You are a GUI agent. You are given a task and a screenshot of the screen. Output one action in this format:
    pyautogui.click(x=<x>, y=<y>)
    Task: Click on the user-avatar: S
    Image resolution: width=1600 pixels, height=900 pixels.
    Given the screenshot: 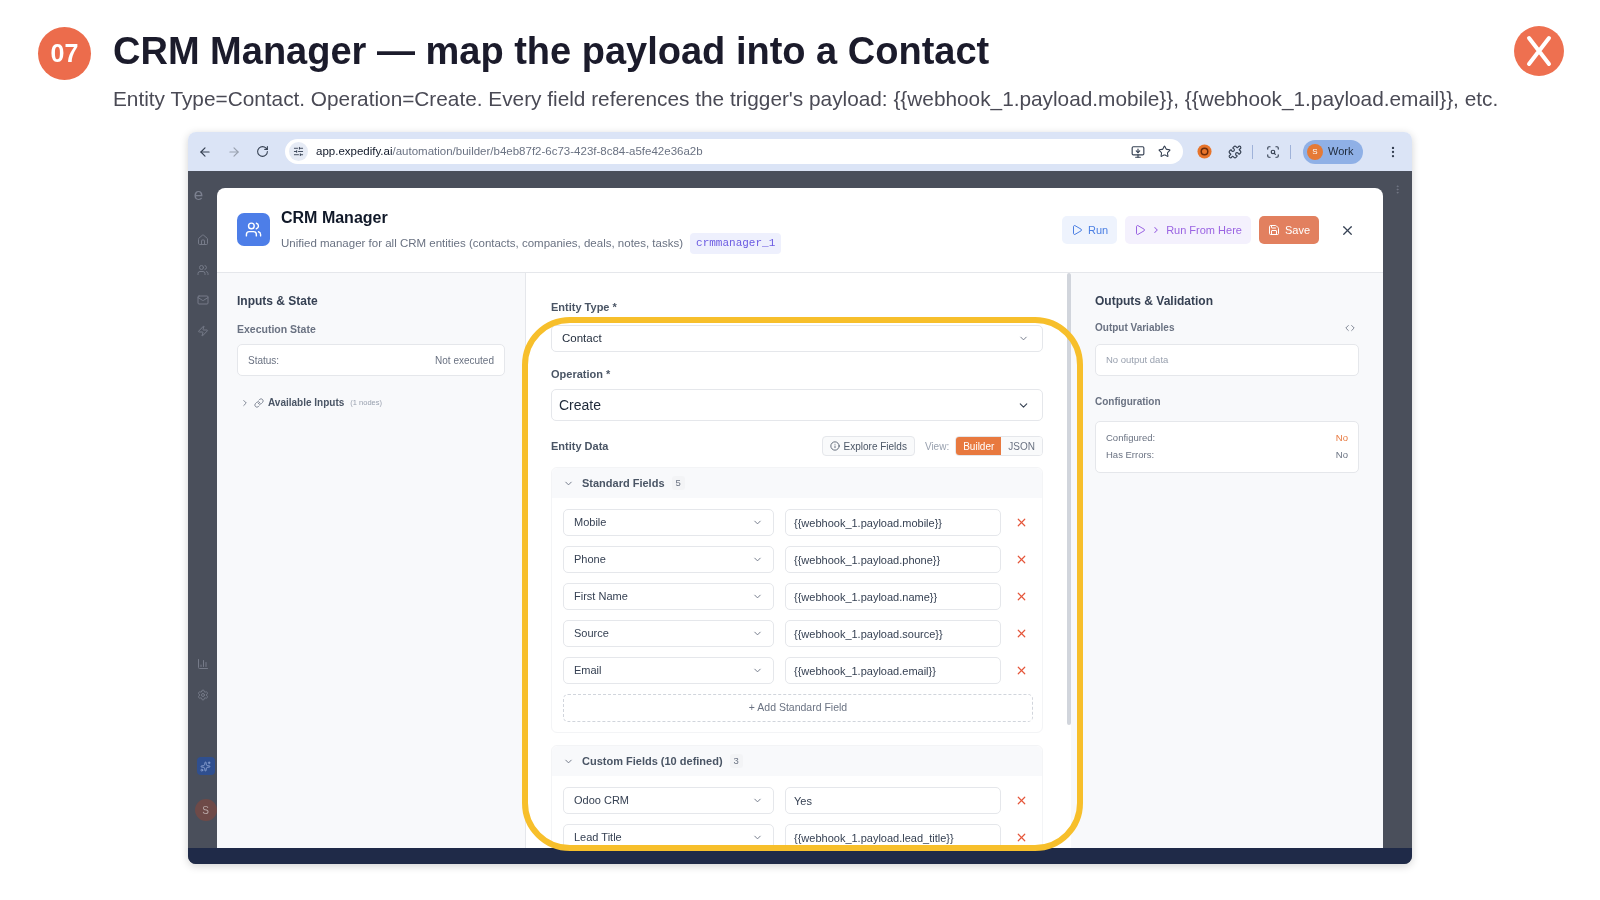 What is the action you would take?
    pyautogui.click(x=205, y=810)
    